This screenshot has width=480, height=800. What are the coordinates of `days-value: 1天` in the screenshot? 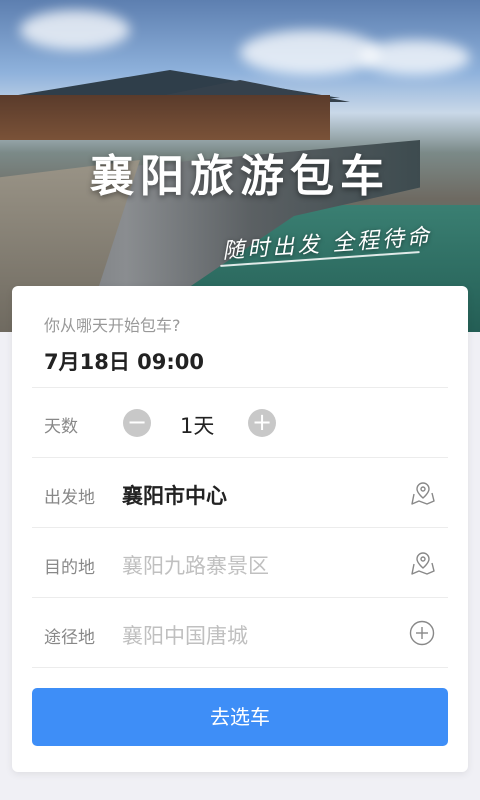 It's located at (197, 426).